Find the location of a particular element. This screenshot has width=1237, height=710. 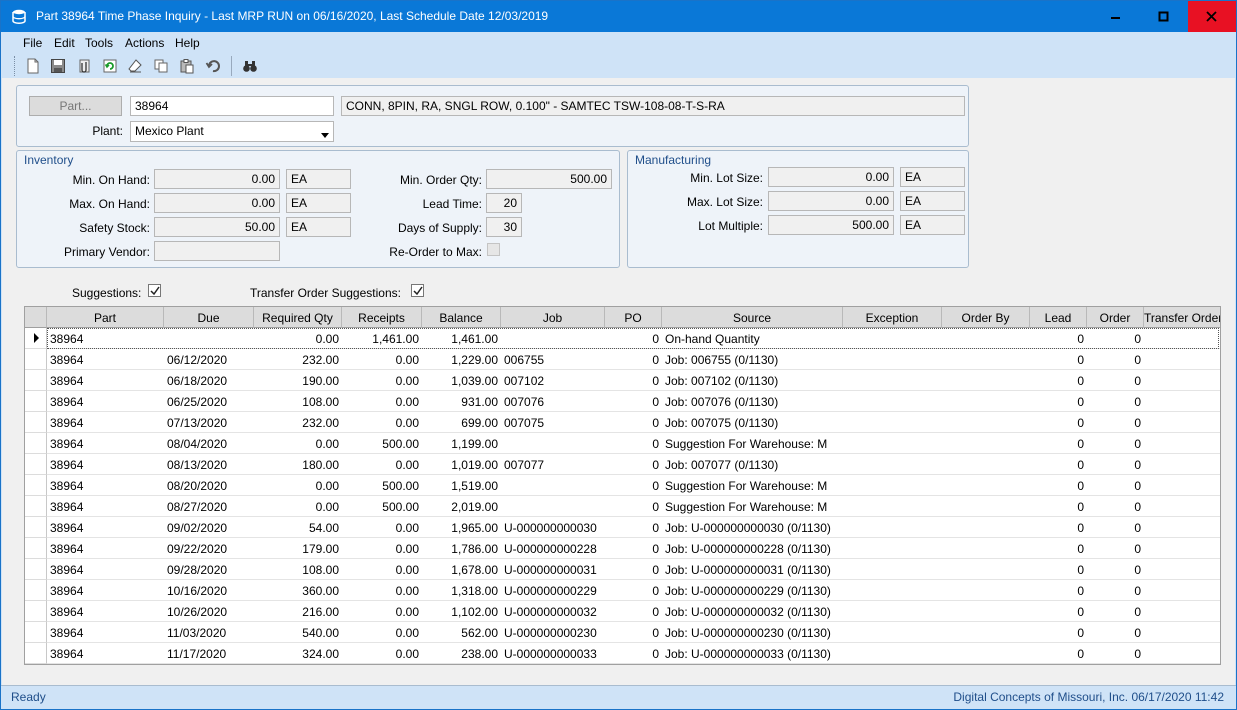

cell-job: 007076 is located at coordinates (553, 401).